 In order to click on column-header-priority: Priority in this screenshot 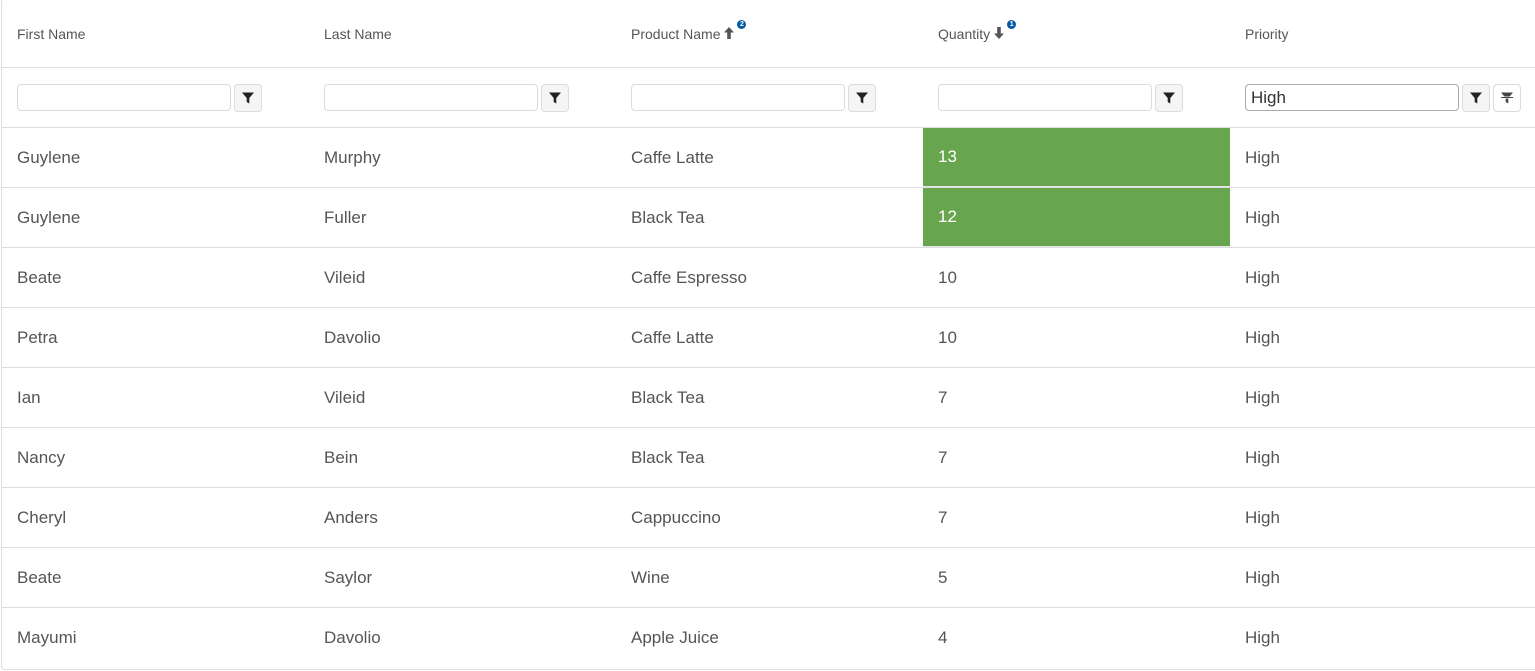, I will do `click(1382, 33)`.